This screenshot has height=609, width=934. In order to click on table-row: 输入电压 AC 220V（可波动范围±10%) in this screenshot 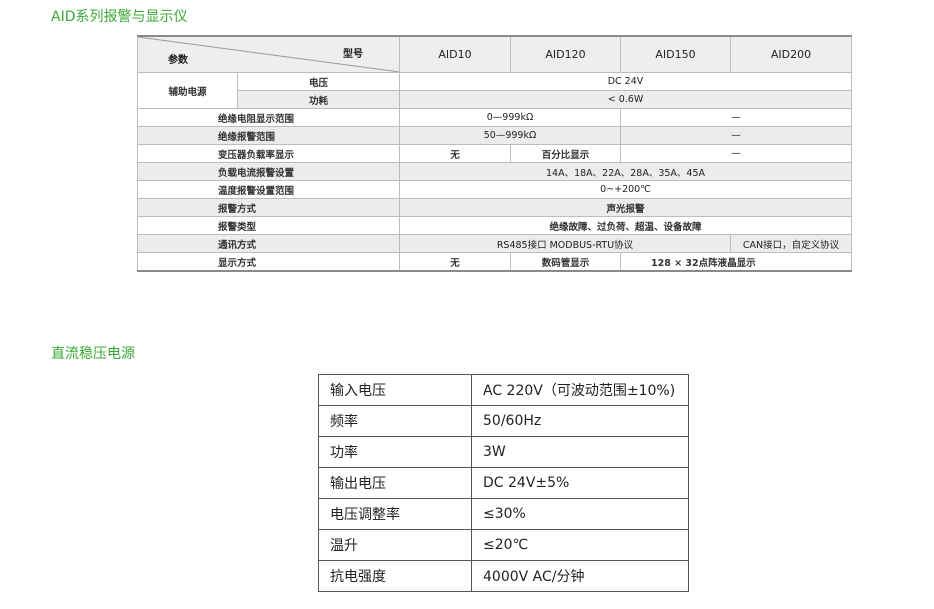, I will do `click(503, 390)`.